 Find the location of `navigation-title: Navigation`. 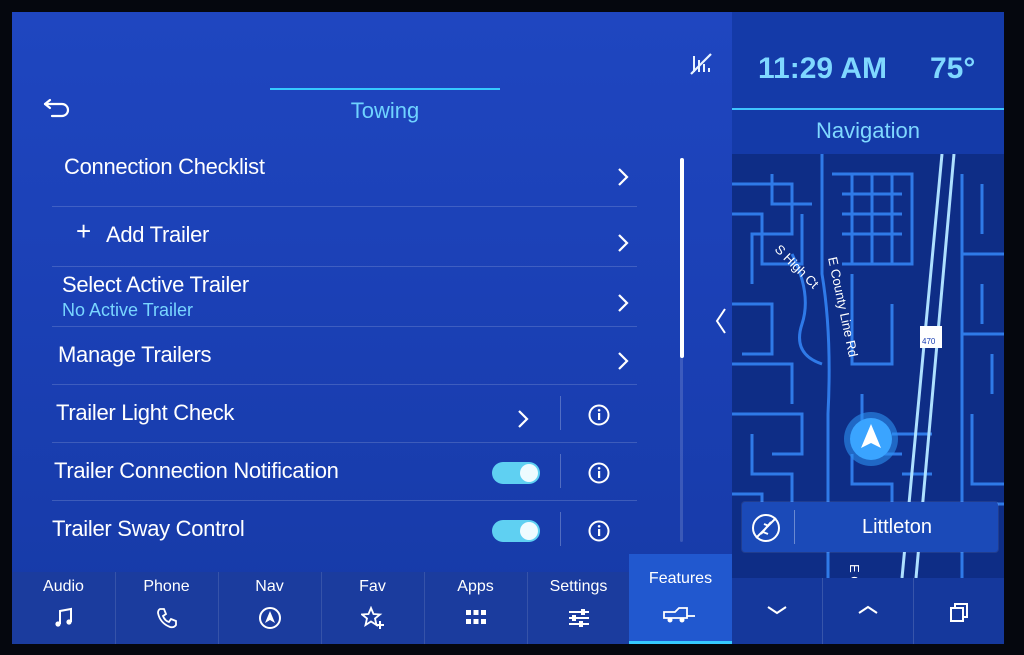

navigation-title: Navigation is located at coordinates (868, 130).